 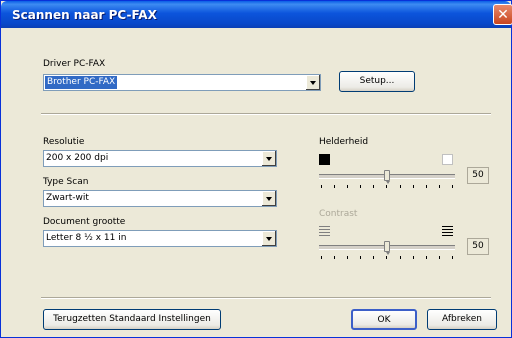 I want to click on scan-type-label: Type Scan, so click(x=66, y=182).